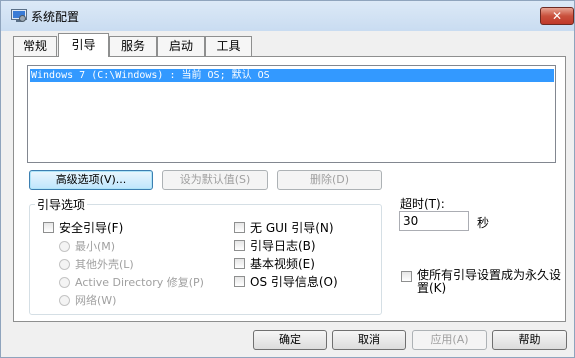 Image resolution: width=575 pixels, height=358 pixels. I want to click on tab-startup: 启动, so click(181, 46).